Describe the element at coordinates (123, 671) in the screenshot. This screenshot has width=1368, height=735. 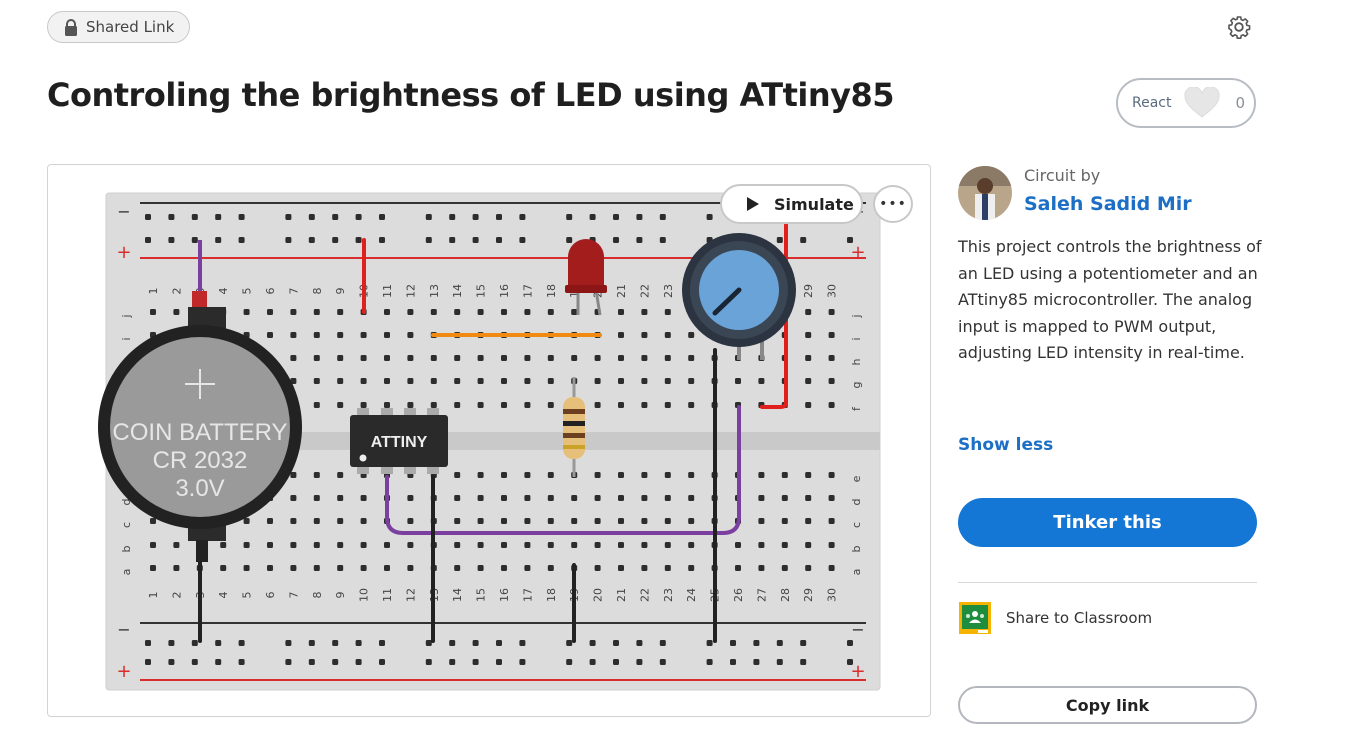
I see `rail-plus-bl: +` at that location.